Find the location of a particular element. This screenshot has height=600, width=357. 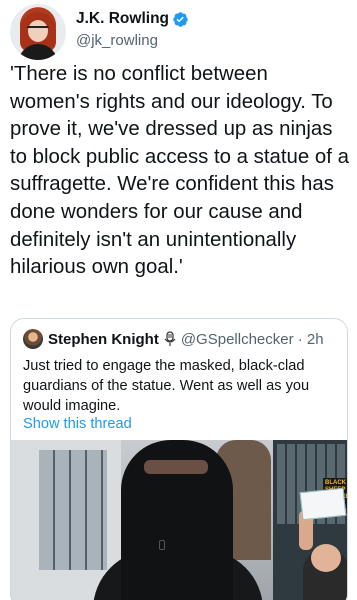

quoted-handle-time: @GSpellchecker · 2h is located at coordinates (252, 339).